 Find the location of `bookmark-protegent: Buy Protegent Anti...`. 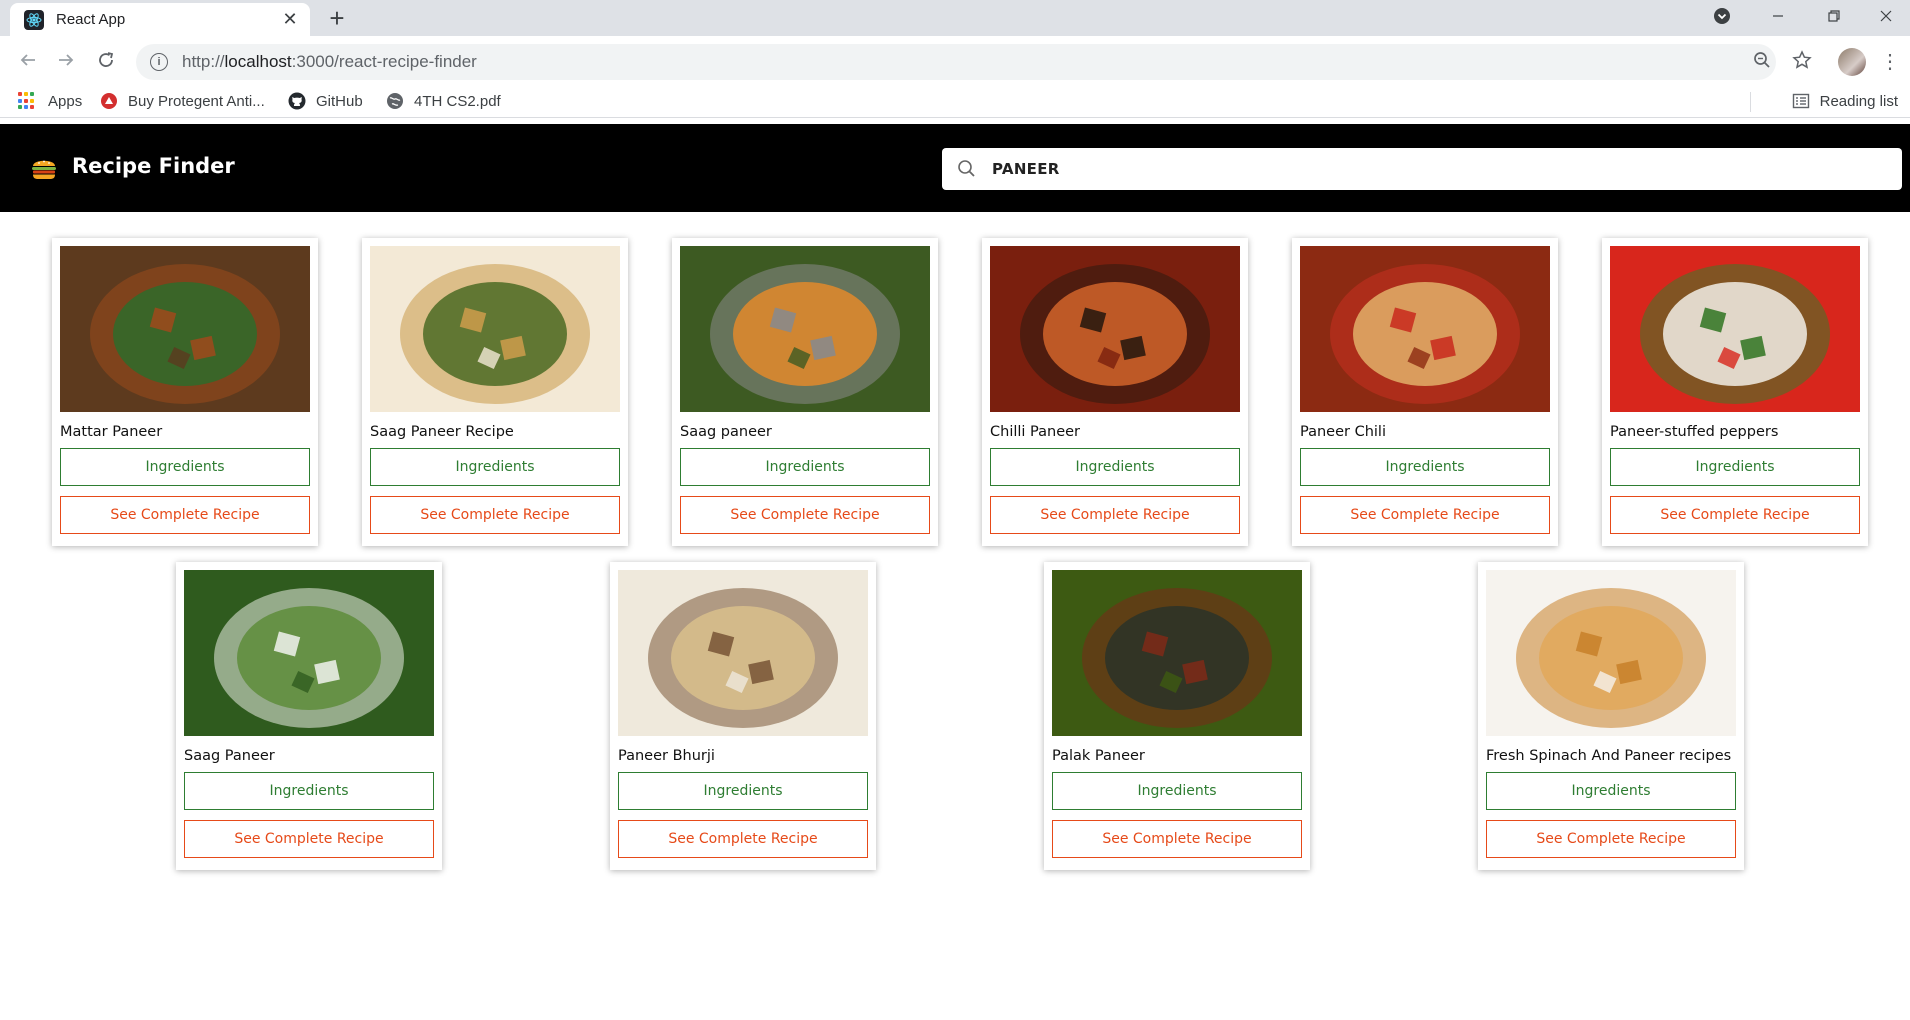

bookmark-protegent: Buy Protegent Anti... is located at coordinates (182, 101).